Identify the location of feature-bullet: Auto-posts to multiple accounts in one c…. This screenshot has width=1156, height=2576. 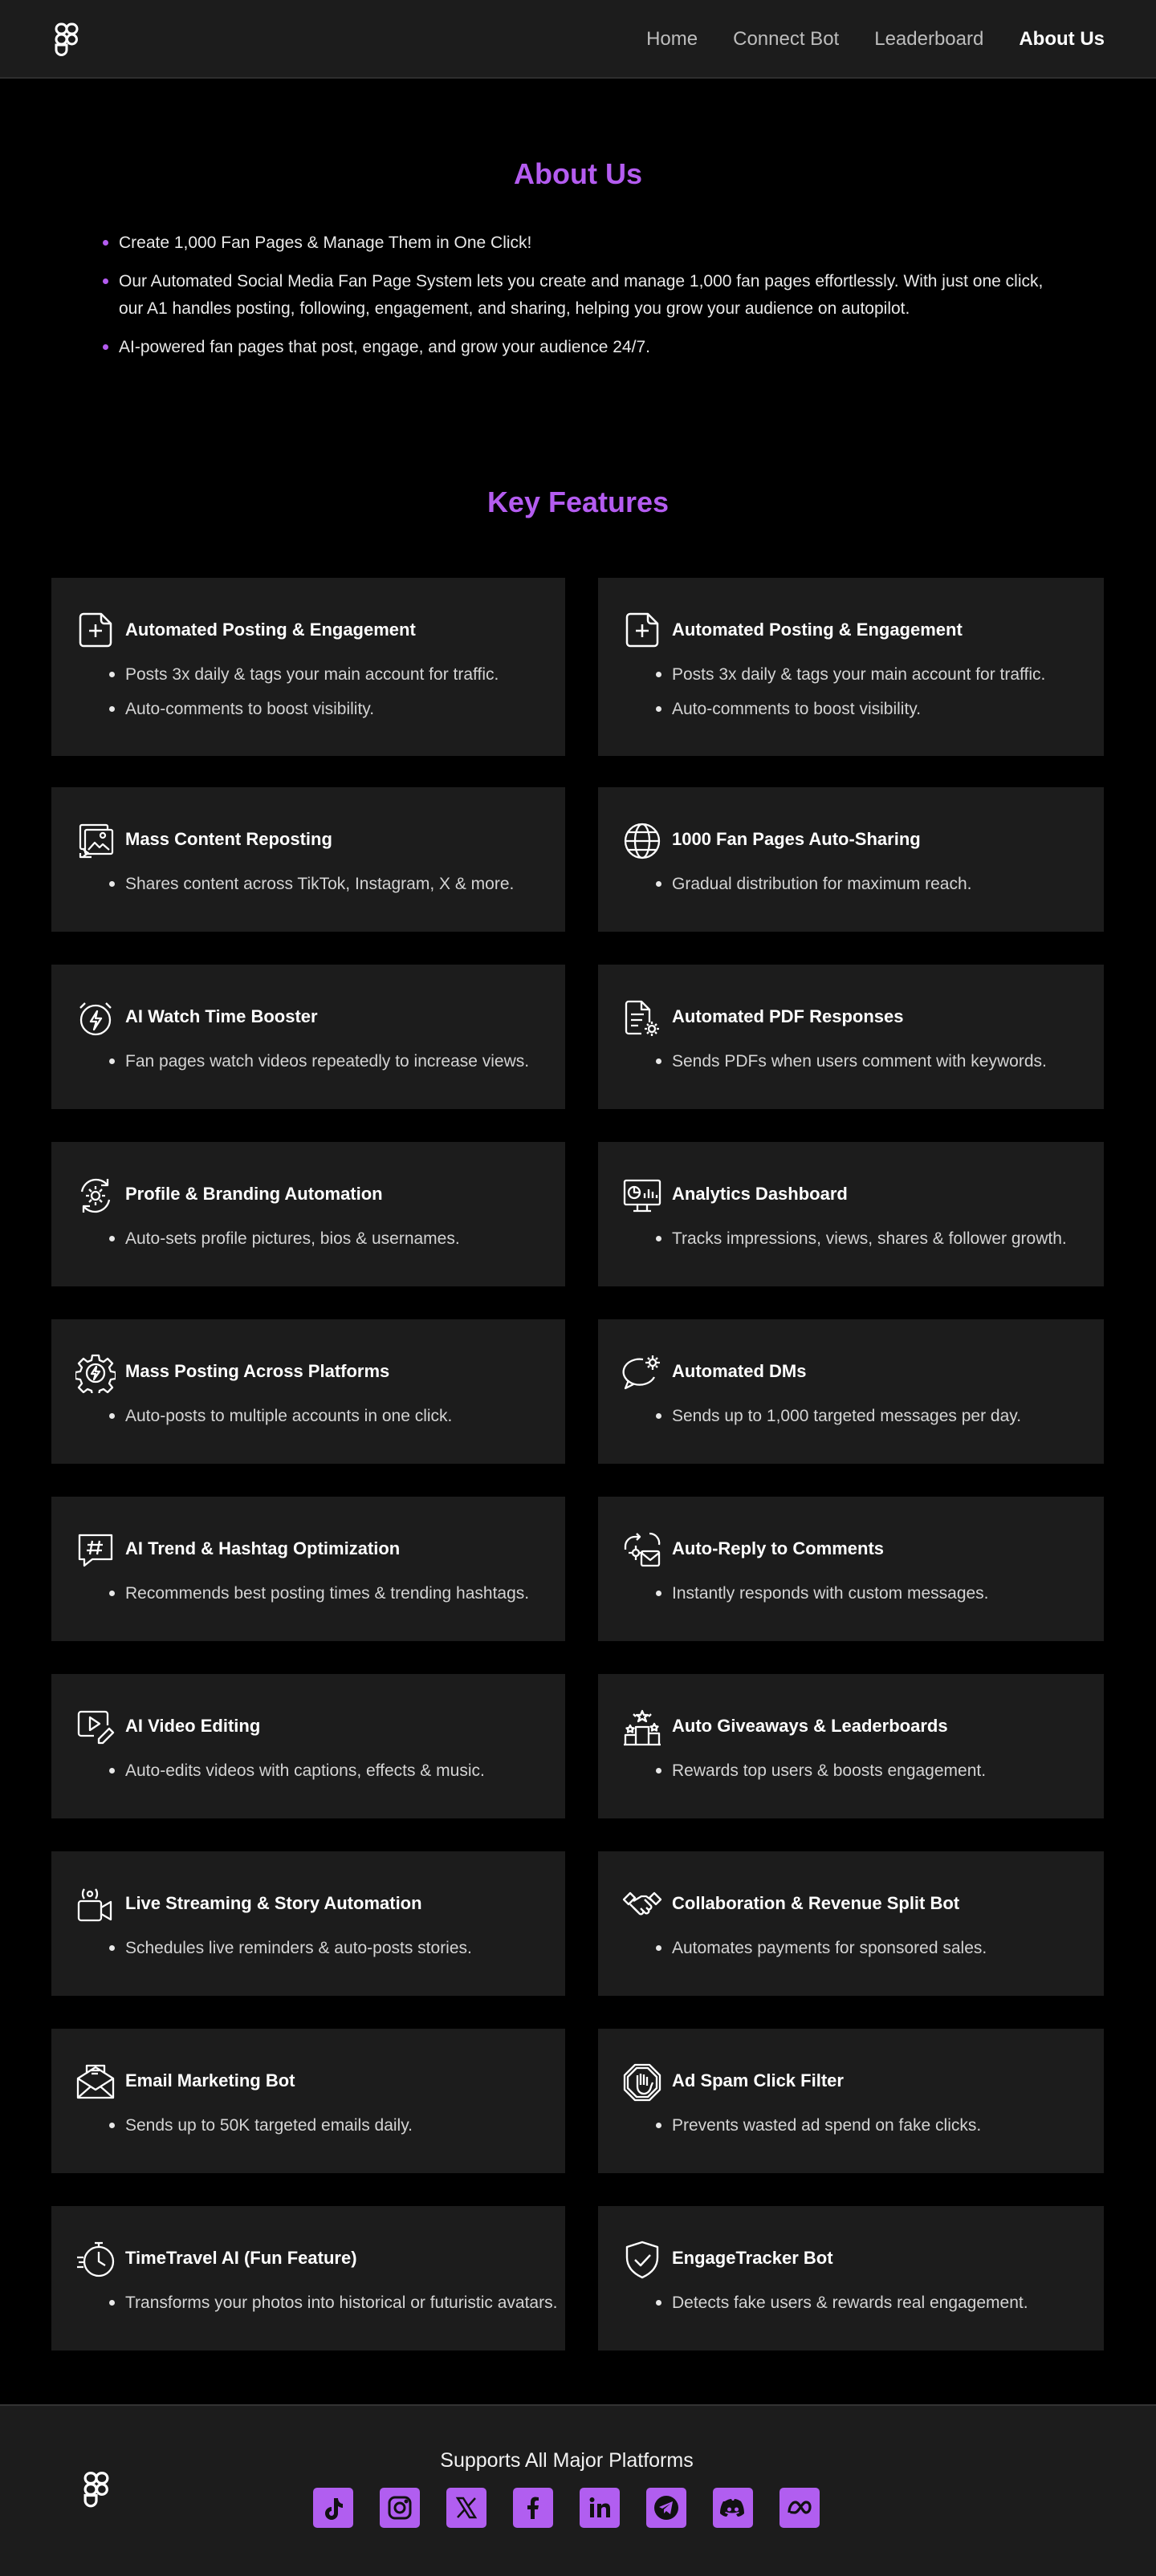
(280, 1416).